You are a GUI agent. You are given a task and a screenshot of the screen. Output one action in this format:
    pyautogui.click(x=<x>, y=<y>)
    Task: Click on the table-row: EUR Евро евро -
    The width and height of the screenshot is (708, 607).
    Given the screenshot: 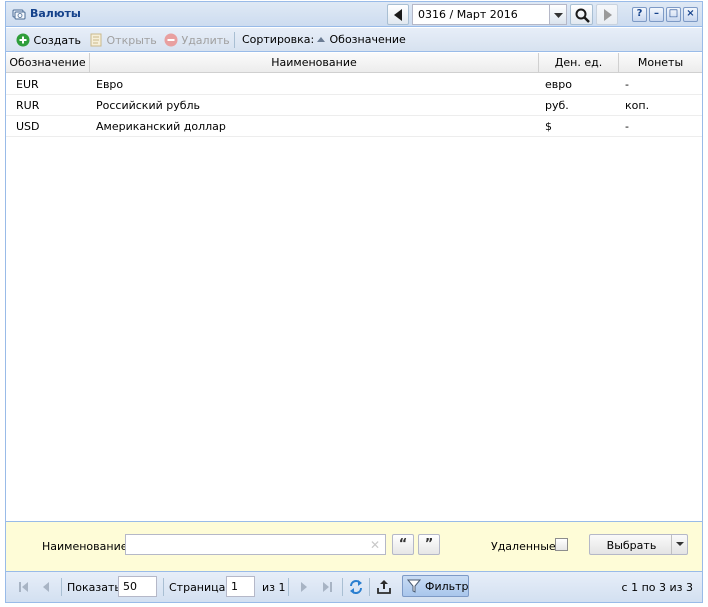 What is the action you would take?
    pyautogui.click(x=354, y=84)
    